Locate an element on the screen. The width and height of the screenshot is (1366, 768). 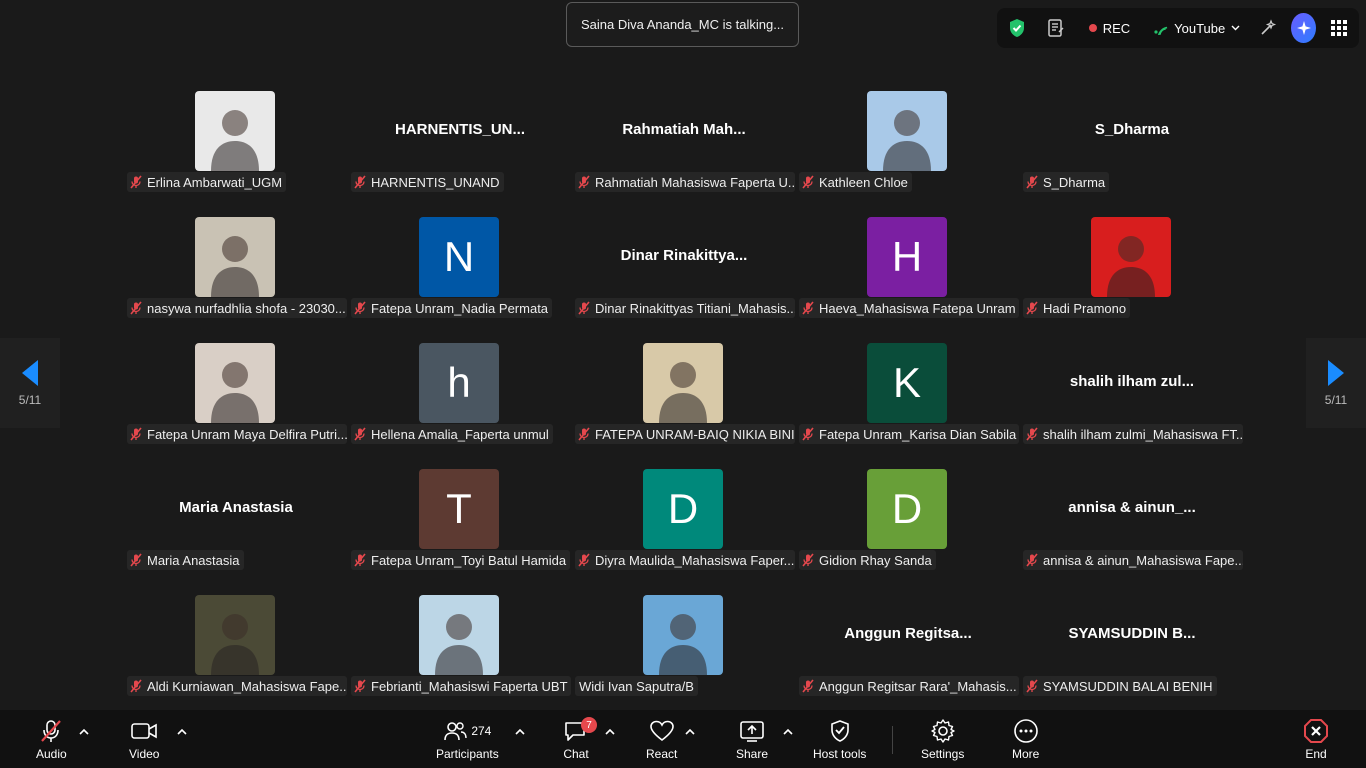
share-button: Share is located at coordinates (752, 739).